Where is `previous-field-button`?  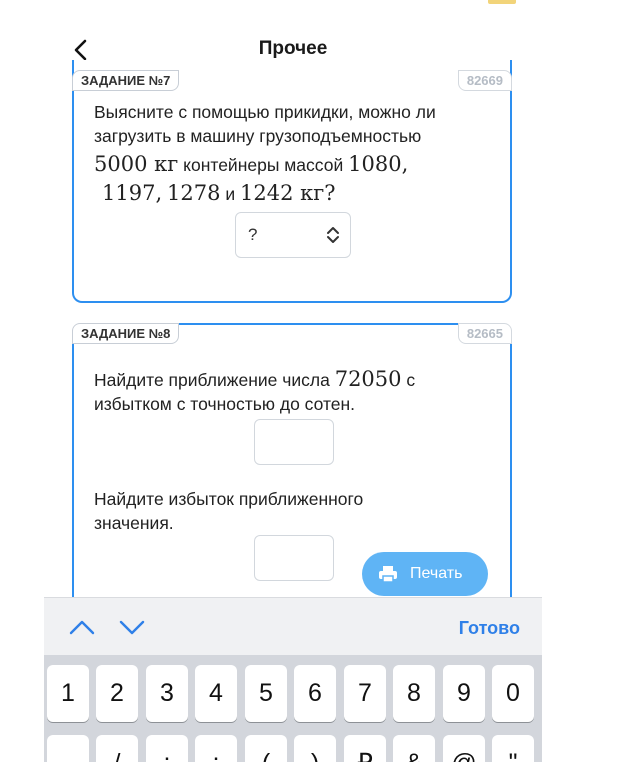
previous-field-button is located at coordinates (82, 627).